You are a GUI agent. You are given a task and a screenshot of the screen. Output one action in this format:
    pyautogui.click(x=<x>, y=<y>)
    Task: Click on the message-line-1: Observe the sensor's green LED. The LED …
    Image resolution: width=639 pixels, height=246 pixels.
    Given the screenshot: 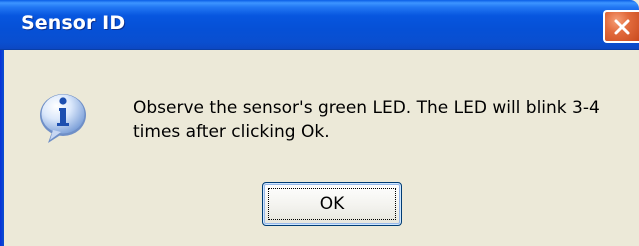 What is the action you would take?
    pyautogui.click(x=366, y=108)
    